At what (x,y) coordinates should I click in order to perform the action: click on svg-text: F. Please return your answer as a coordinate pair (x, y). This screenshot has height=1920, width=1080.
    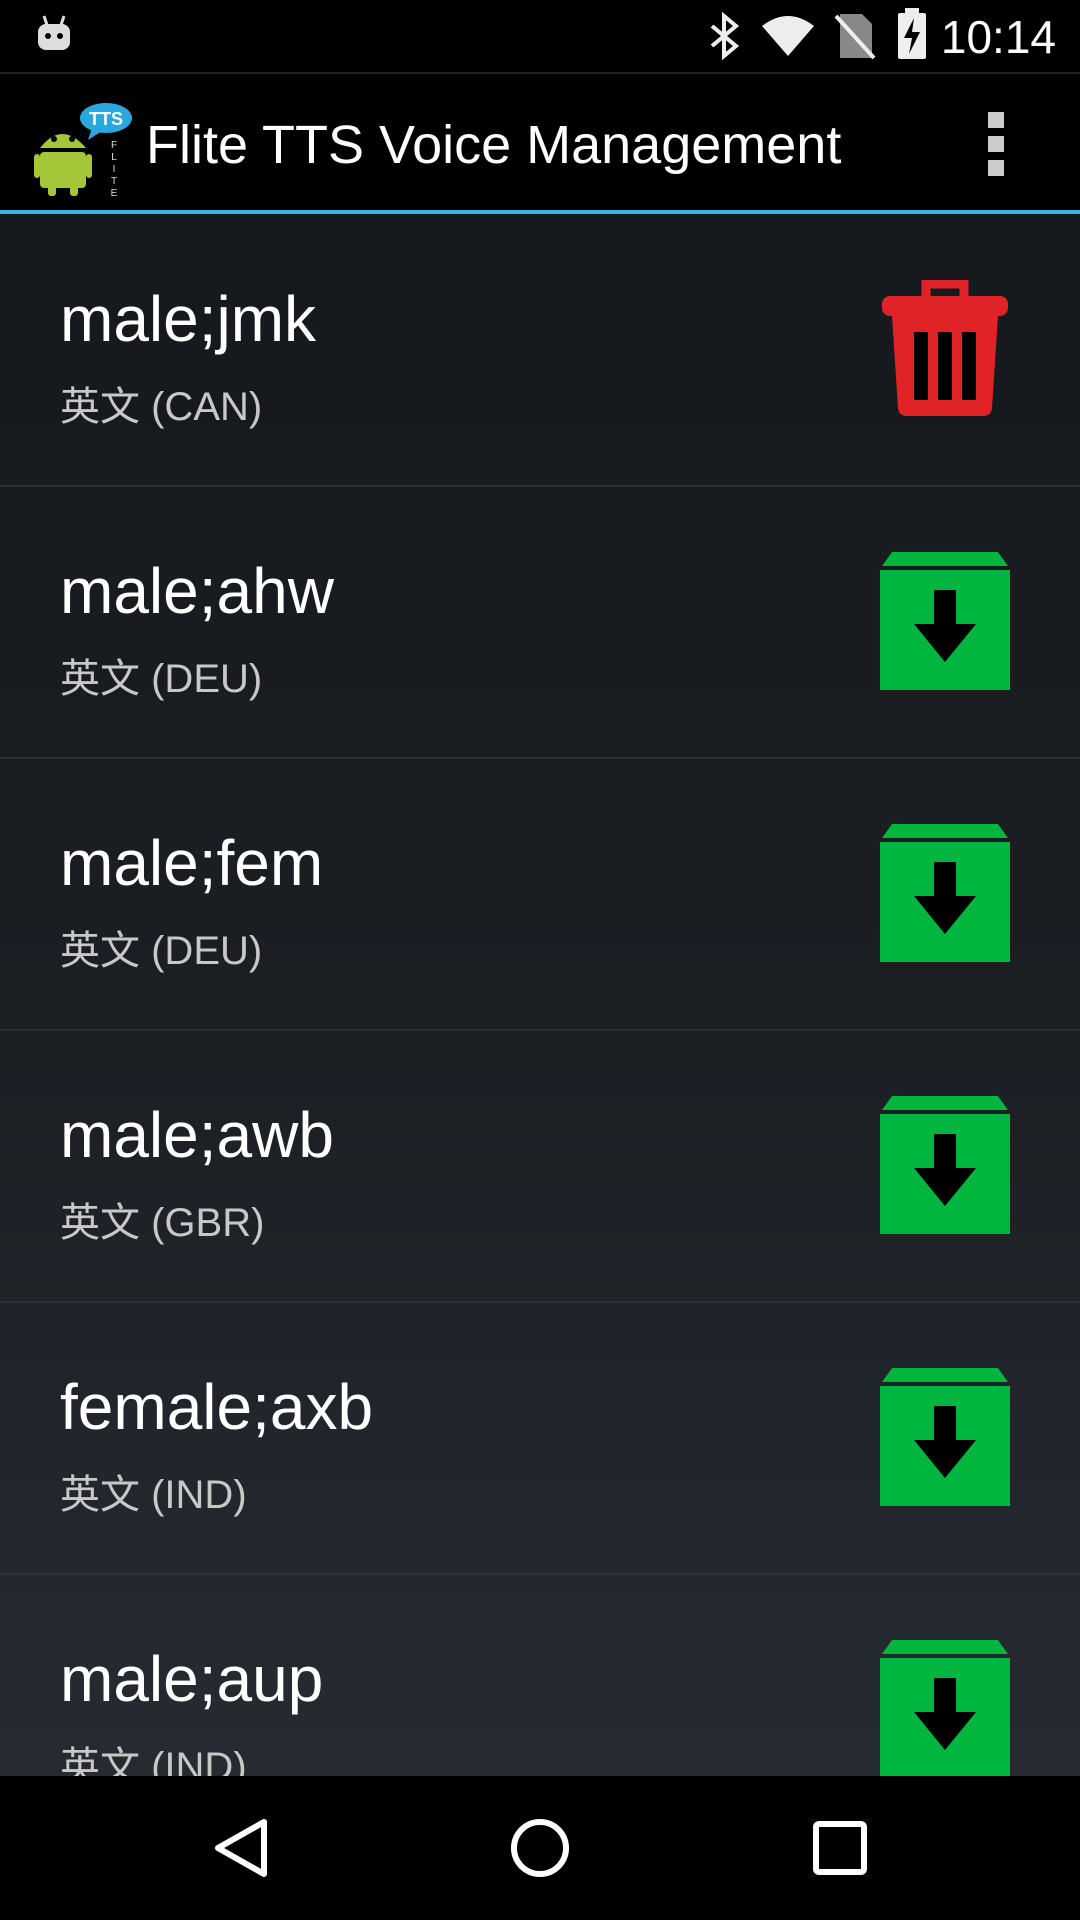
    Looking at the image, I should click on (114, 145).